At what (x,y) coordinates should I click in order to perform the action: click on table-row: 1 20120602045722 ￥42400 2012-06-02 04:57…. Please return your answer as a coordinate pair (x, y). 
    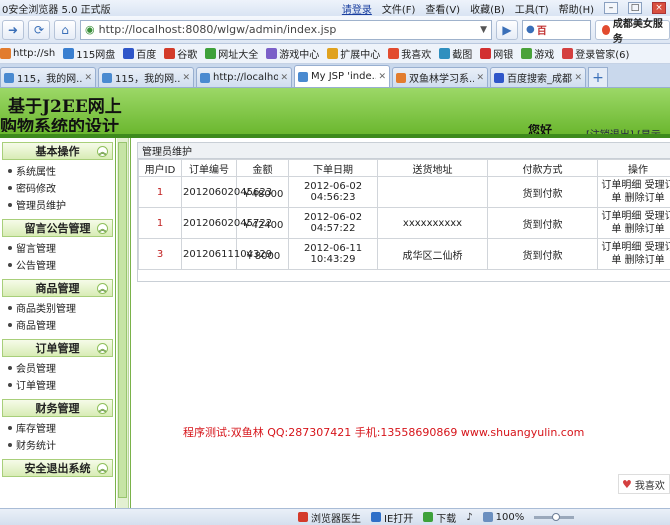
    Looking at the image, I should click on (404, 223).